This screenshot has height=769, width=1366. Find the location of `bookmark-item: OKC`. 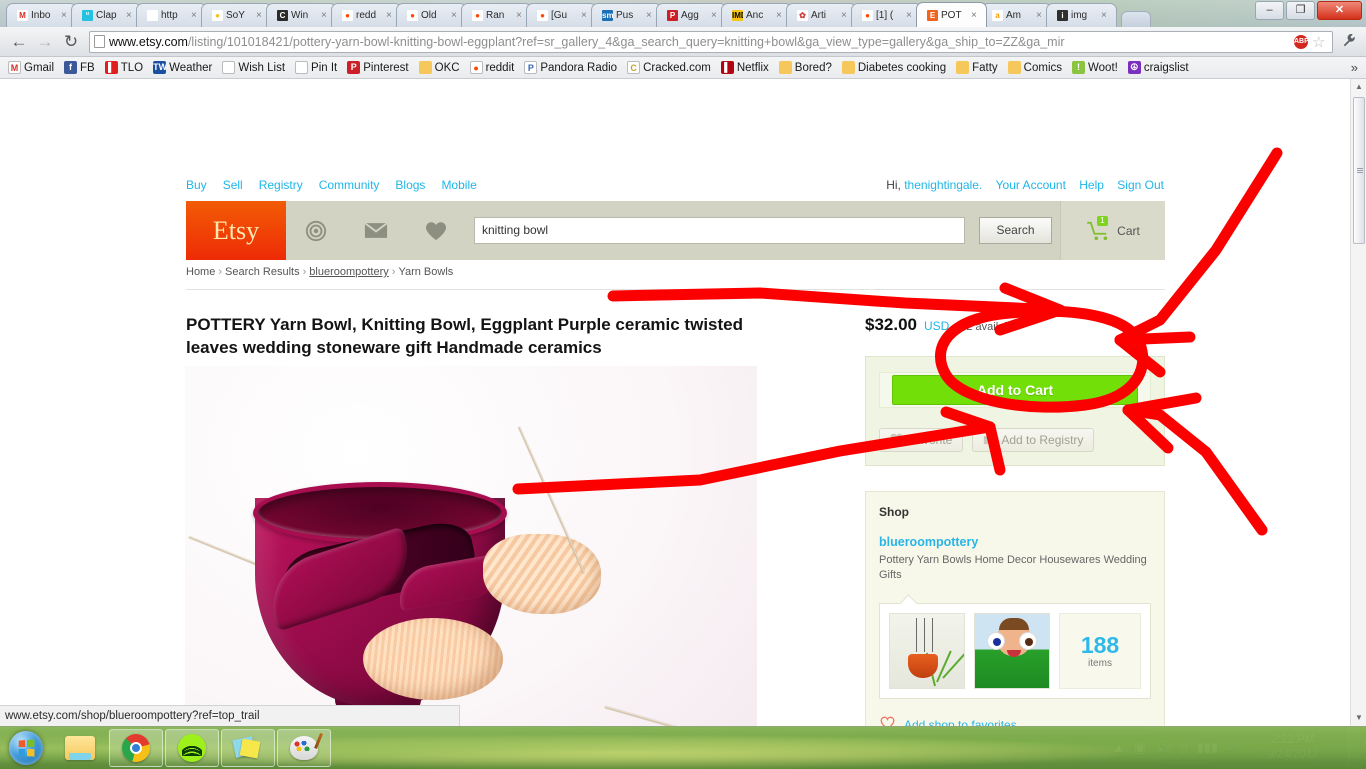

bookmark-item: OKC is located at coordinates (439, 67).